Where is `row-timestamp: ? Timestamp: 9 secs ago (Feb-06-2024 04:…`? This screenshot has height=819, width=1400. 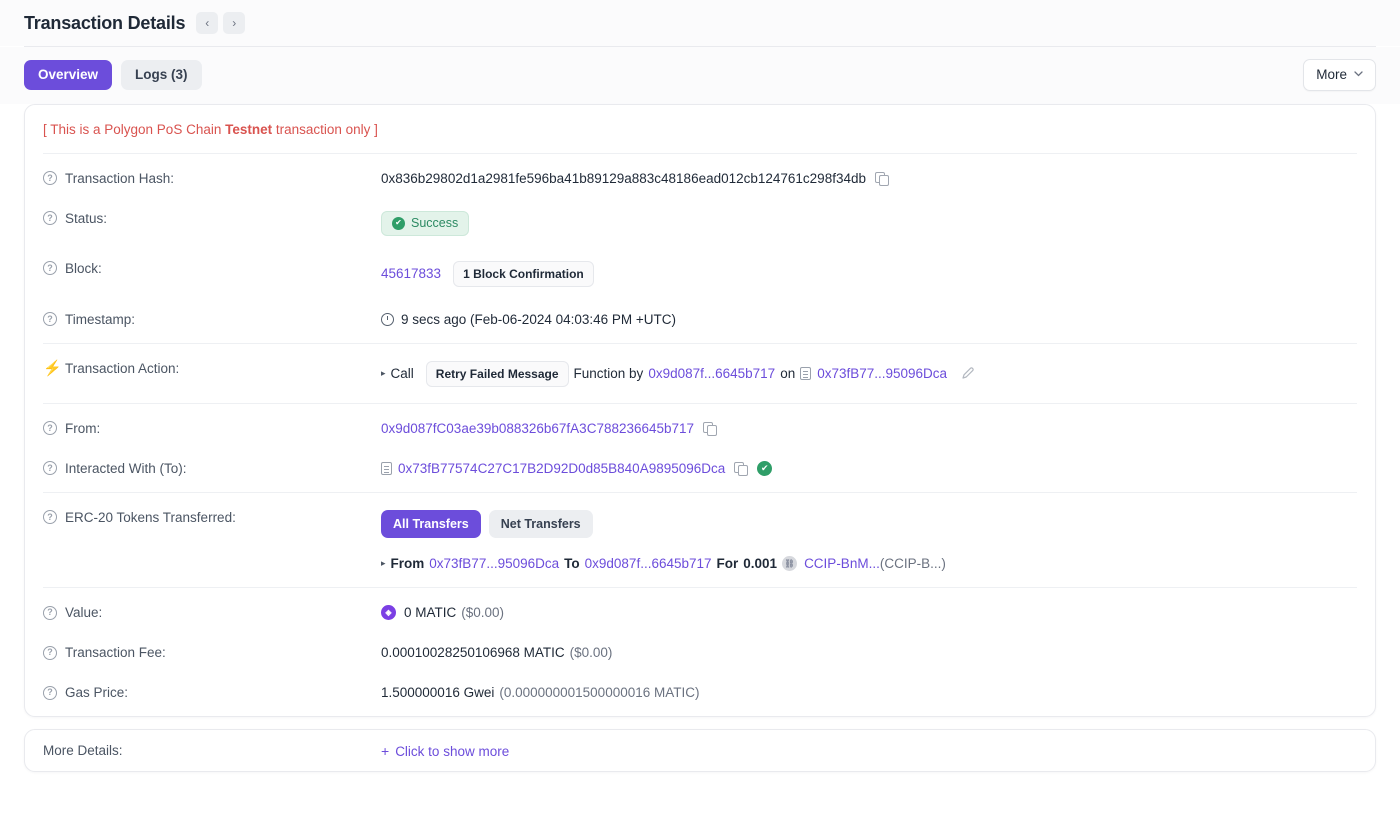
row-timestamp: ? Timestamp: 9 secs ago (Feb-06-2024 04:… is located at coordinates (700, 319).